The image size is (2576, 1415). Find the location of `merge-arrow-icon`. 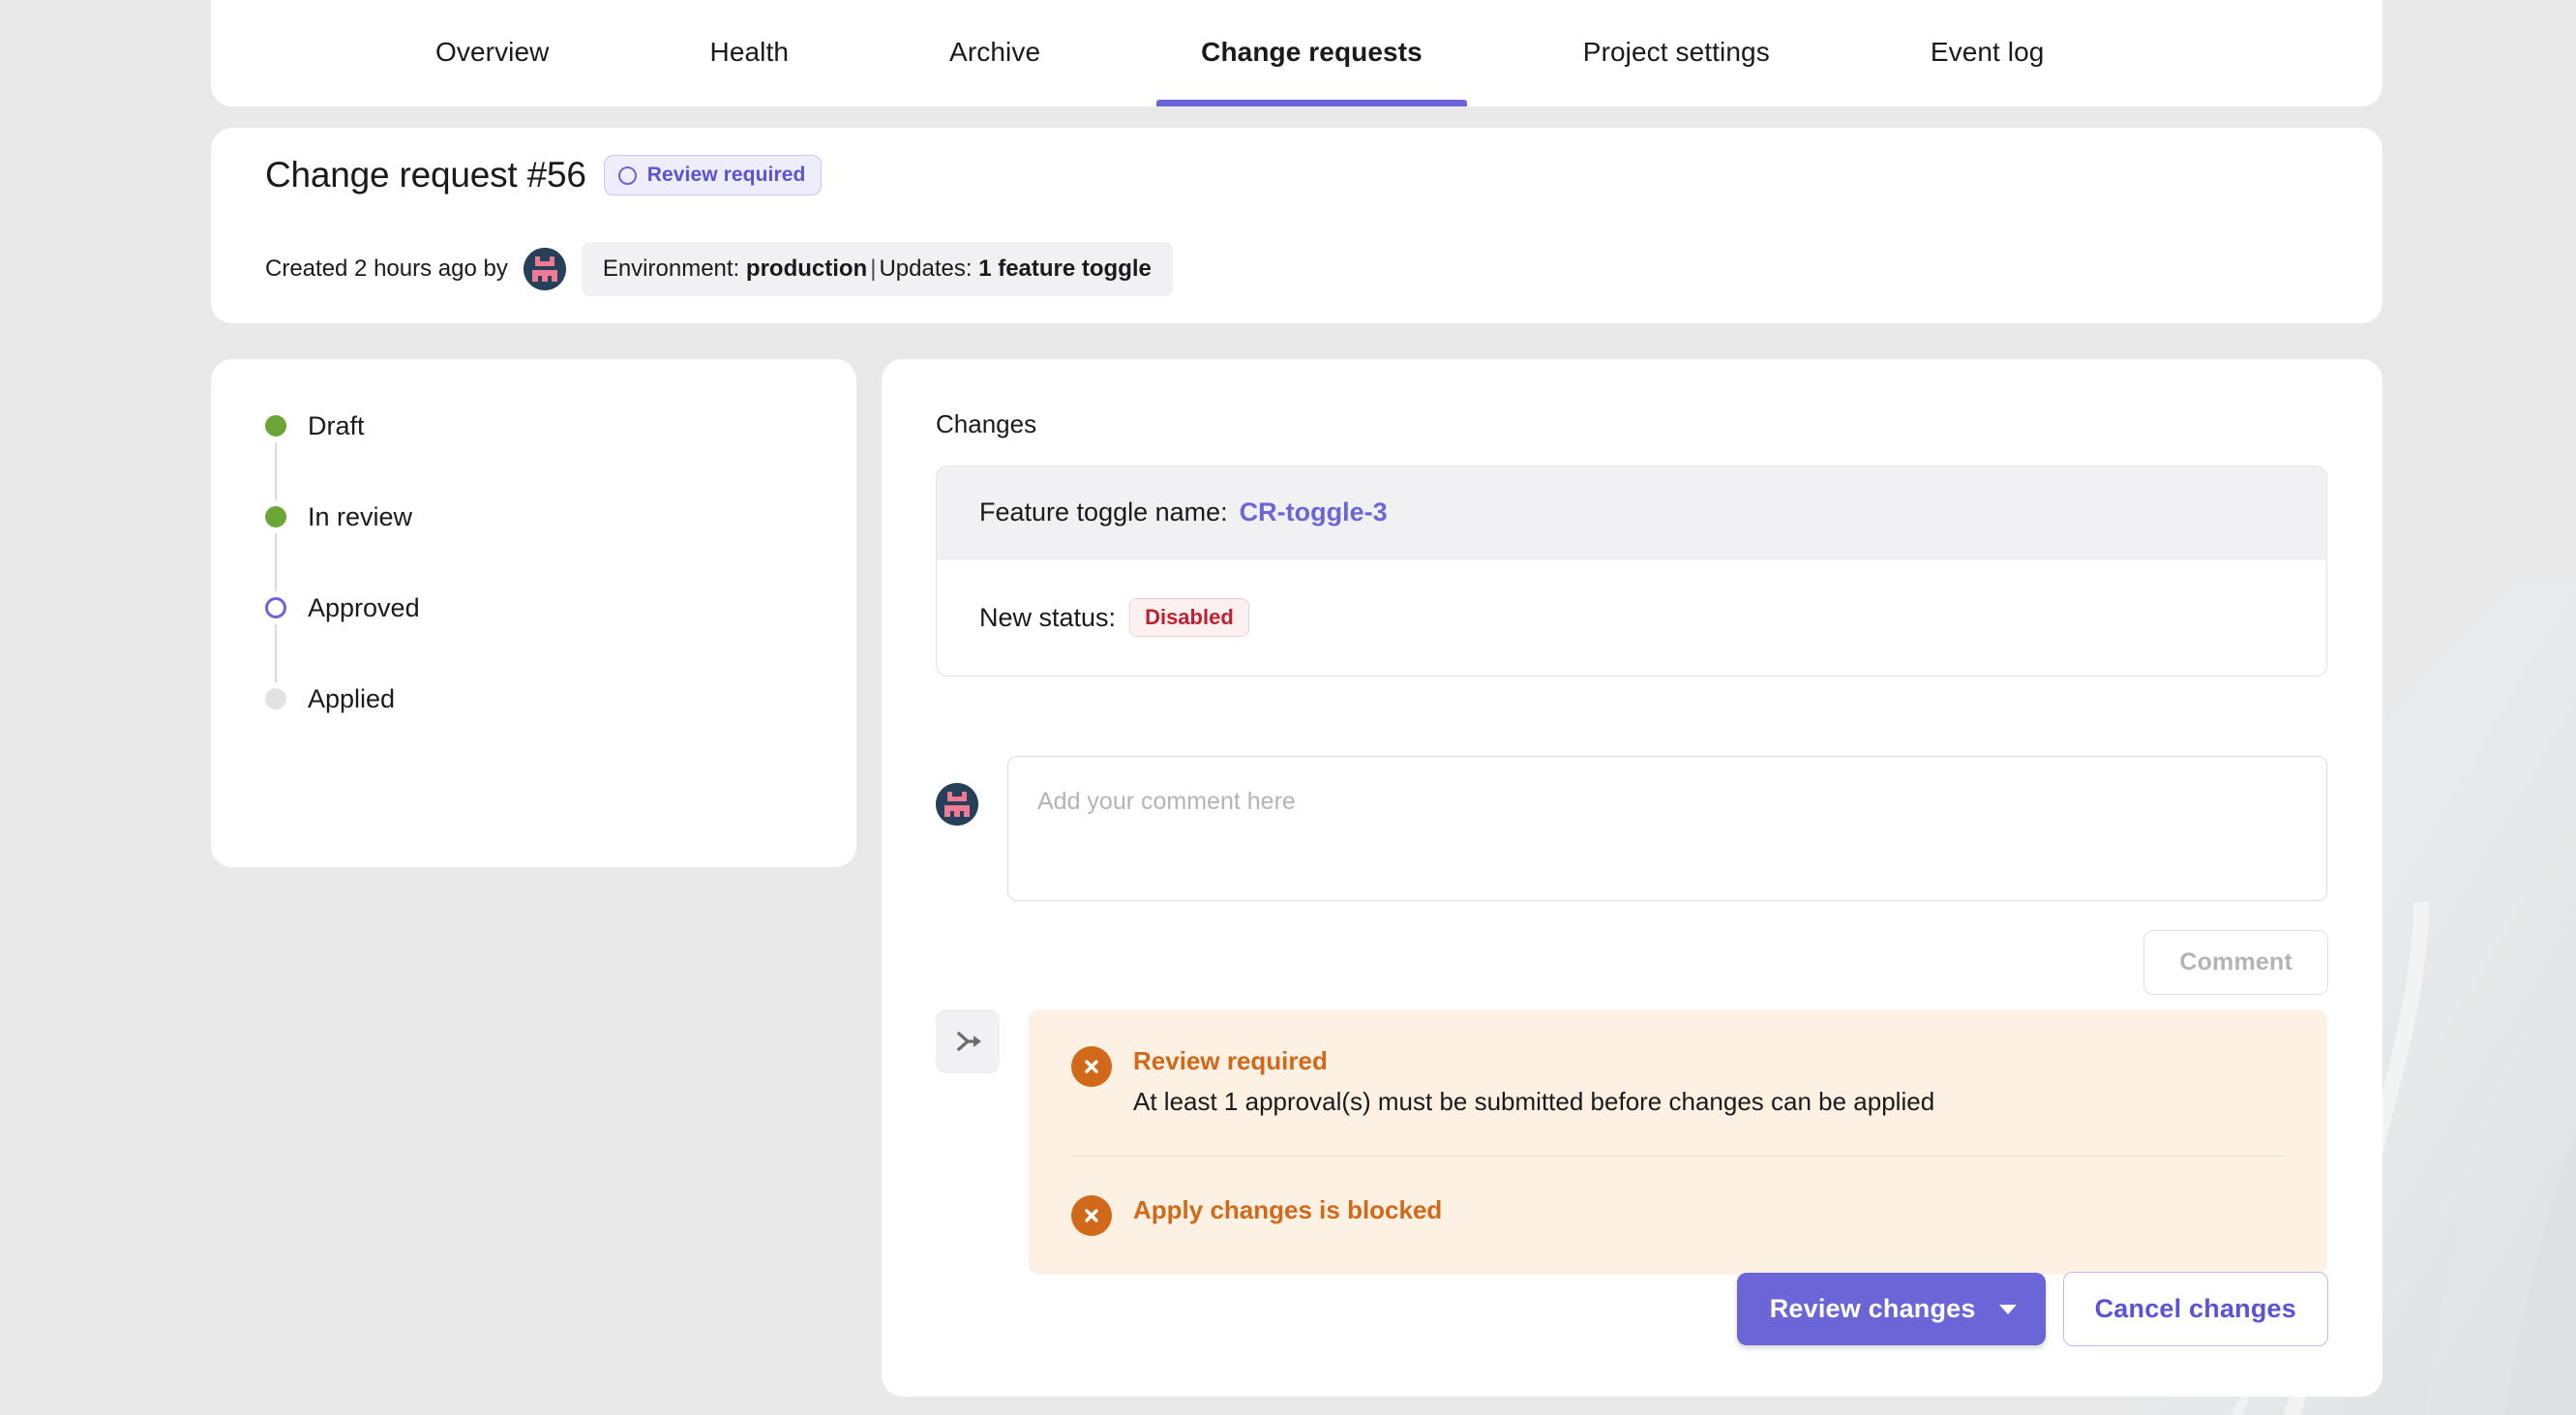

merge-arrow-icon is located at coordinates (968, 1041).